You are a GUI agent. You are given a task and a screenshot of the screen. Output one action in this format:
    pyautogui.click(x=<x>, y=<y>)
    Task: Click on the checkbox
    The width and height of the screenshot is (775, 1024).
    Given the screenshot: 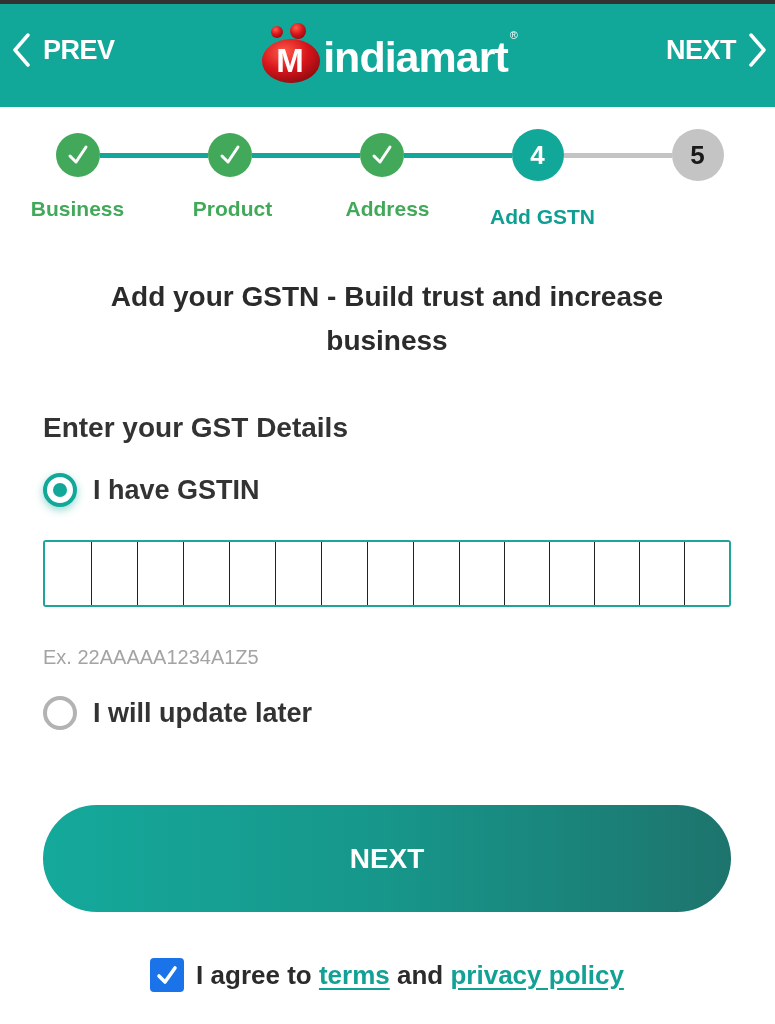 What is the action you would take?
    pyautogui.click(x=167, y=975)
    